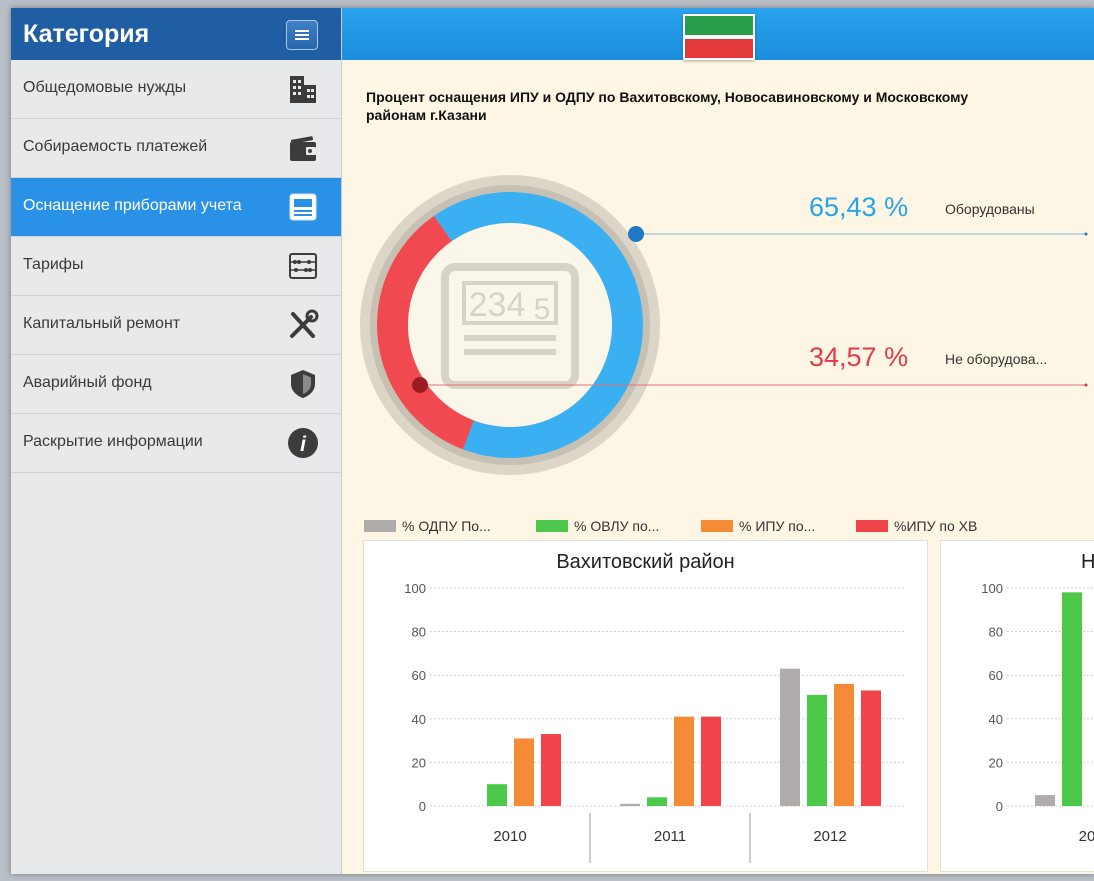 The image size is (1094, 881). I want to click on sidebar-item-common-house: Общедомовые нужды, so click(176, 89).